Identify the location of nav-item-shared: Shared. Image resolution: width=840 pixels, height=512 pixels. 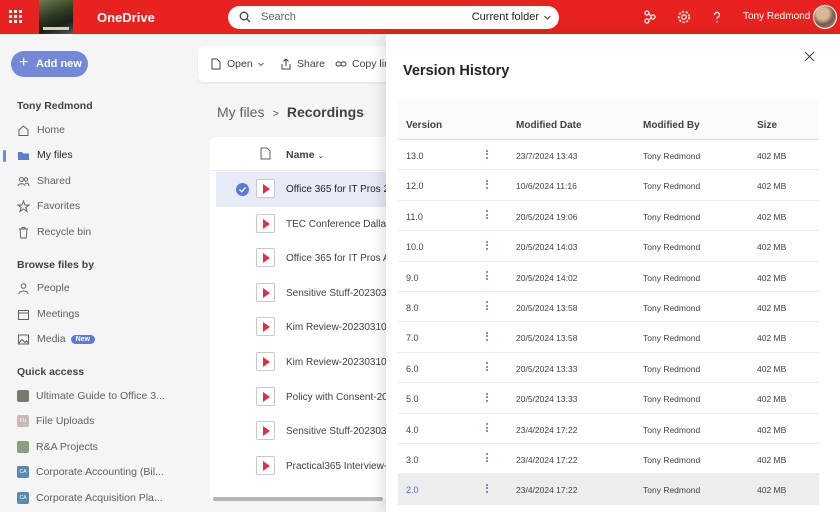
(107, 181).